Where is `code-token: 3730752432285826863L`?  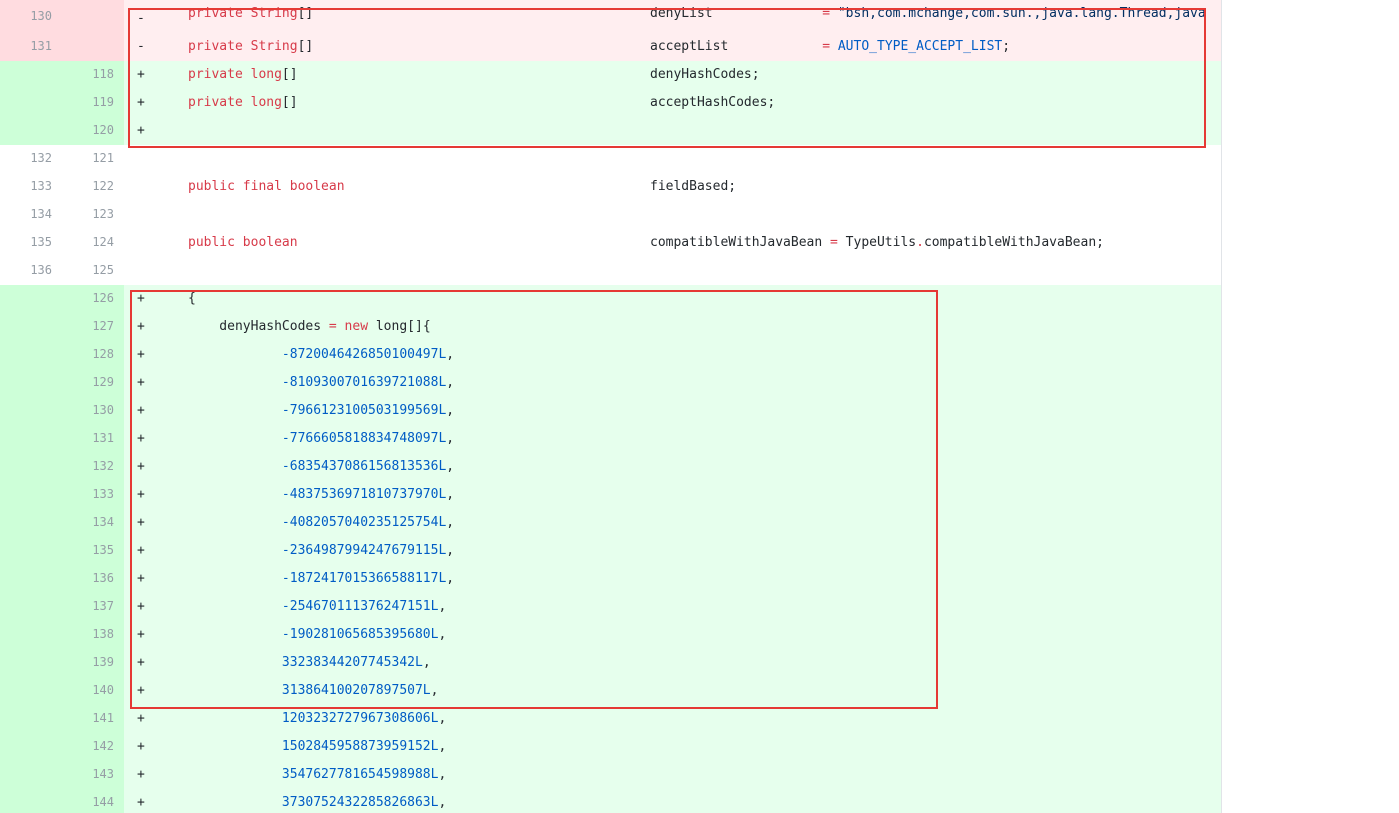 code-token: 3730752432285826863L is located at coordinates (360, 802).